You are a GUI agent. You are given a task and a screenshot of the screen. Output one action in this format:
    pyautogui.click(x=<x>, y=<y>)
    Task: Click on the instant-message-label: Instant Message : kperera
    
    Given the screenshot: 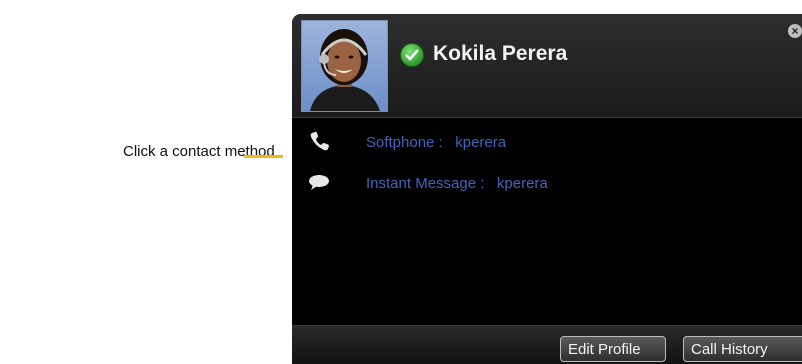 What is the action you would take?
    pyautogui.click(x=457, y=183)
    